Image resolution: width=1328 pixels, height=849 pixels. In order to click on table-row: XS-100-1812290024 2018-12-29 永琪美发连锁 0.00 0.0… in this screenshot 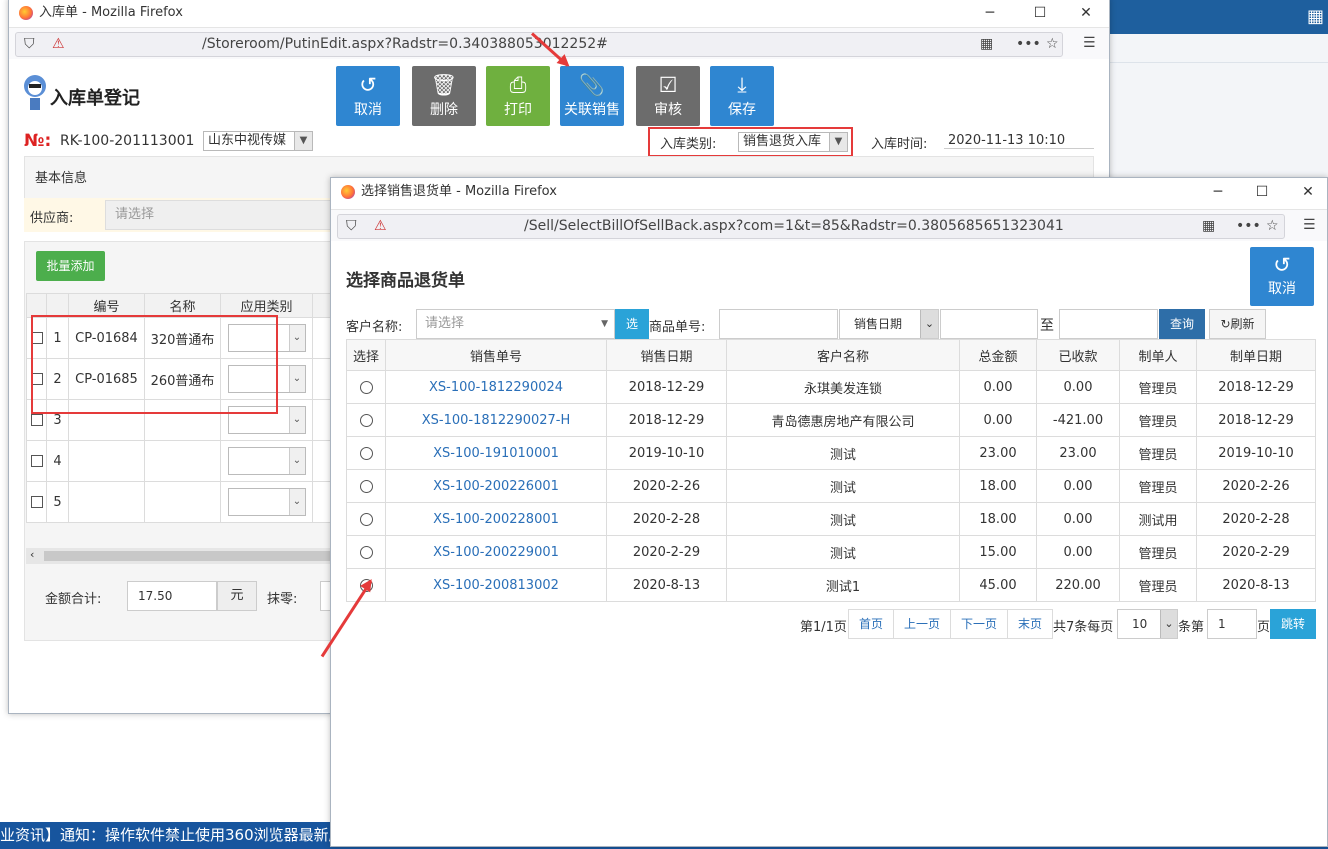, I will do `click(831, 387)`.